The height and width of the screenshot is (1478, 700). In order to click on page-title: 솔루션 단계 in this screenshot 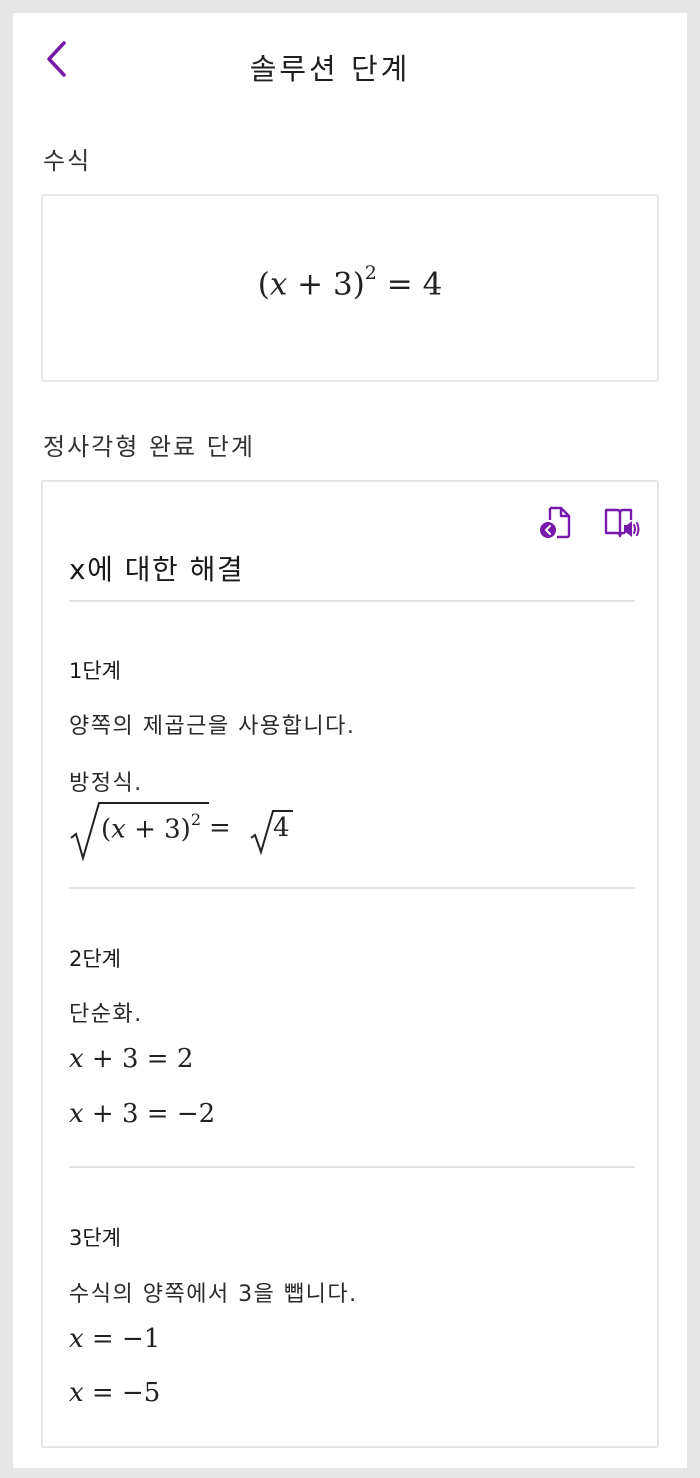, I will do `click(330, 69)`.